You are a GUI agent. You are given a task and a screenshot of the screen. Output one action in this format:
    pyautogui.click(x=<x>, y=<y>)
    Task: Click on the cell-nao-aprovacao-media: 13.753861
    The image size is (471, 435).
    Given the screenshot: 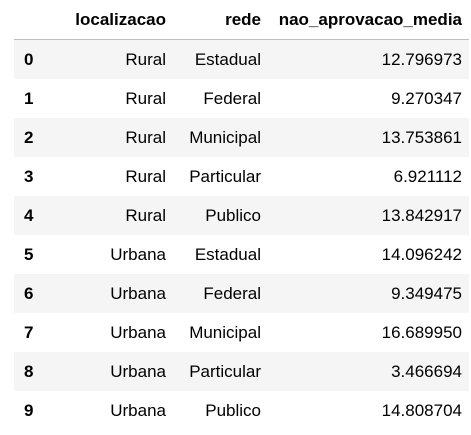 What is the action you would take?
    pyautogui.click(x=421, y=137)
    